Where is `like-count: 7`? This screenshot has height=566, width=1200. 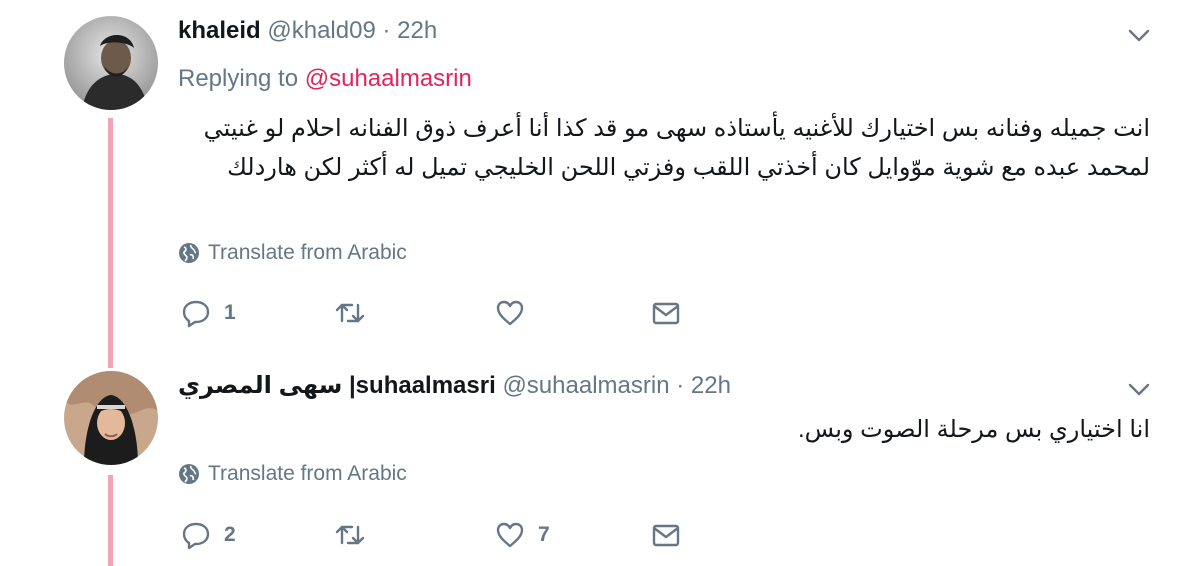 like-count: 7 is located at coordinates (544, 534).